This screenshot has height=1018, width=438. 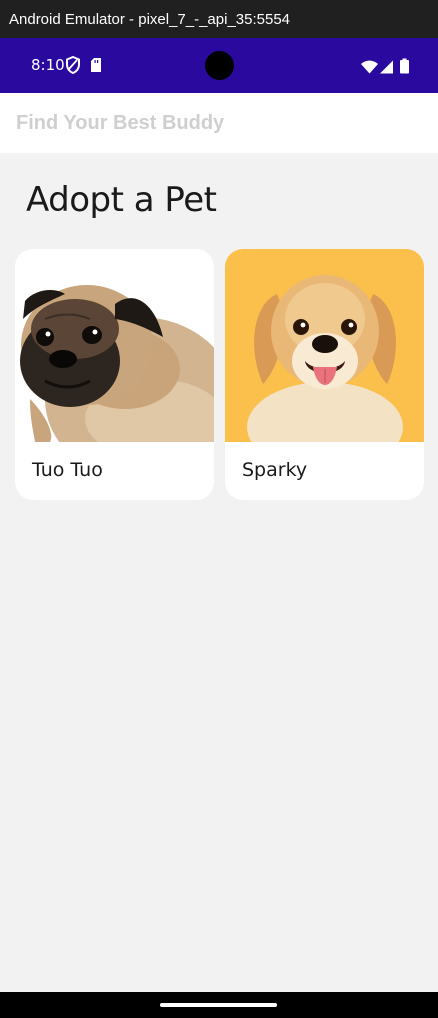 I want to click on status-bar: 8:10, so click(x=219, y=65).